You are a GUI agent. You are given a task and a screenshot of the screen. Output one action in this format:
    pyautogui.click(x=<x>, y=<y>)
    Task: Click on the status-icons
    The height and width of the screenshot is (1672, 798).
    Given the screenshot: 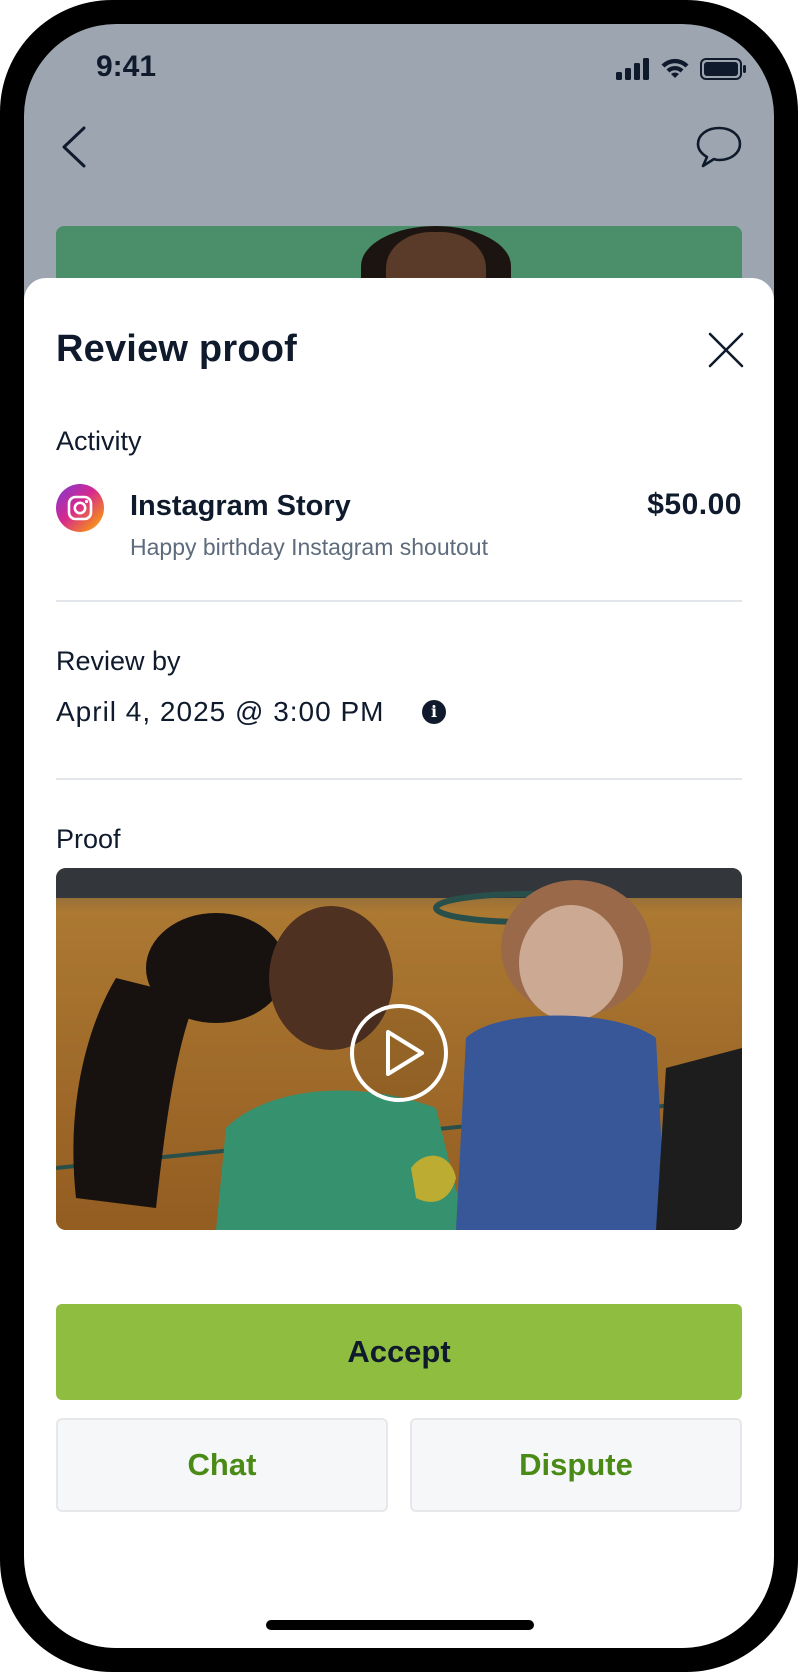 What is the action you would take?
    pyautogui.click(x=681, y=69)
    